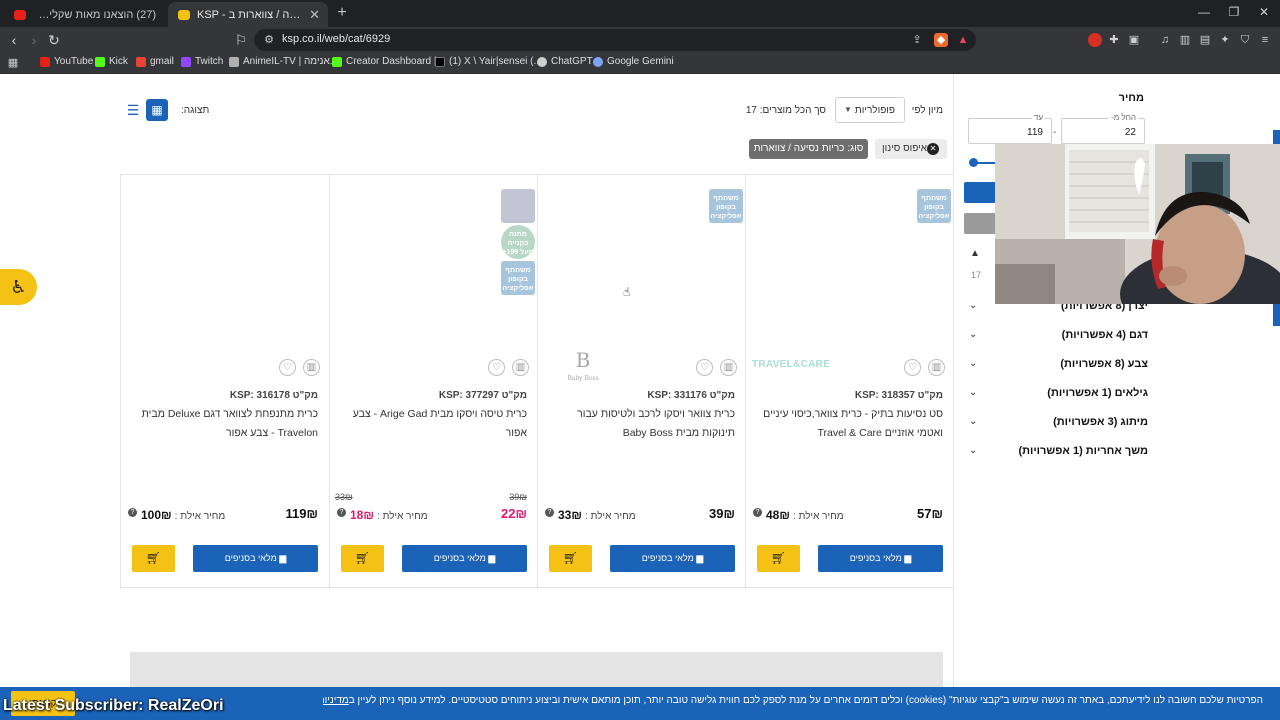  I want to click on reset-filter-button: איפוס סינון ✕, so click(911, 149).